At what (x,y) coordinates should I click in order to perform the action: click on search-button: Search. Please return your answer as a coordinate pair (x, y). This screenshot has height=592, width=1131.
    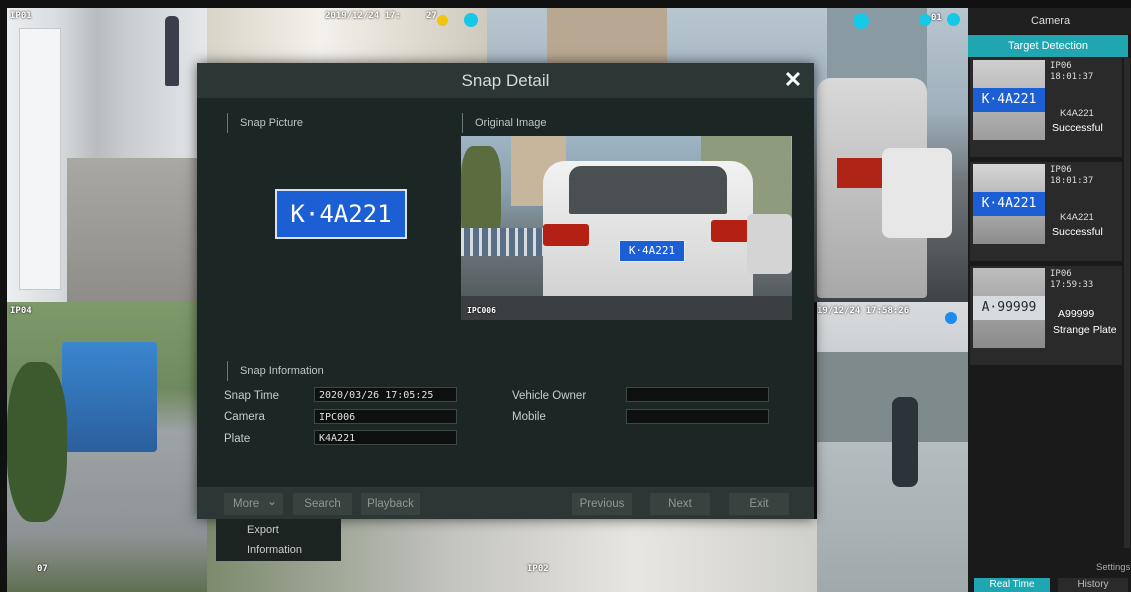
    Looking at the image, I should click on (322, 504).